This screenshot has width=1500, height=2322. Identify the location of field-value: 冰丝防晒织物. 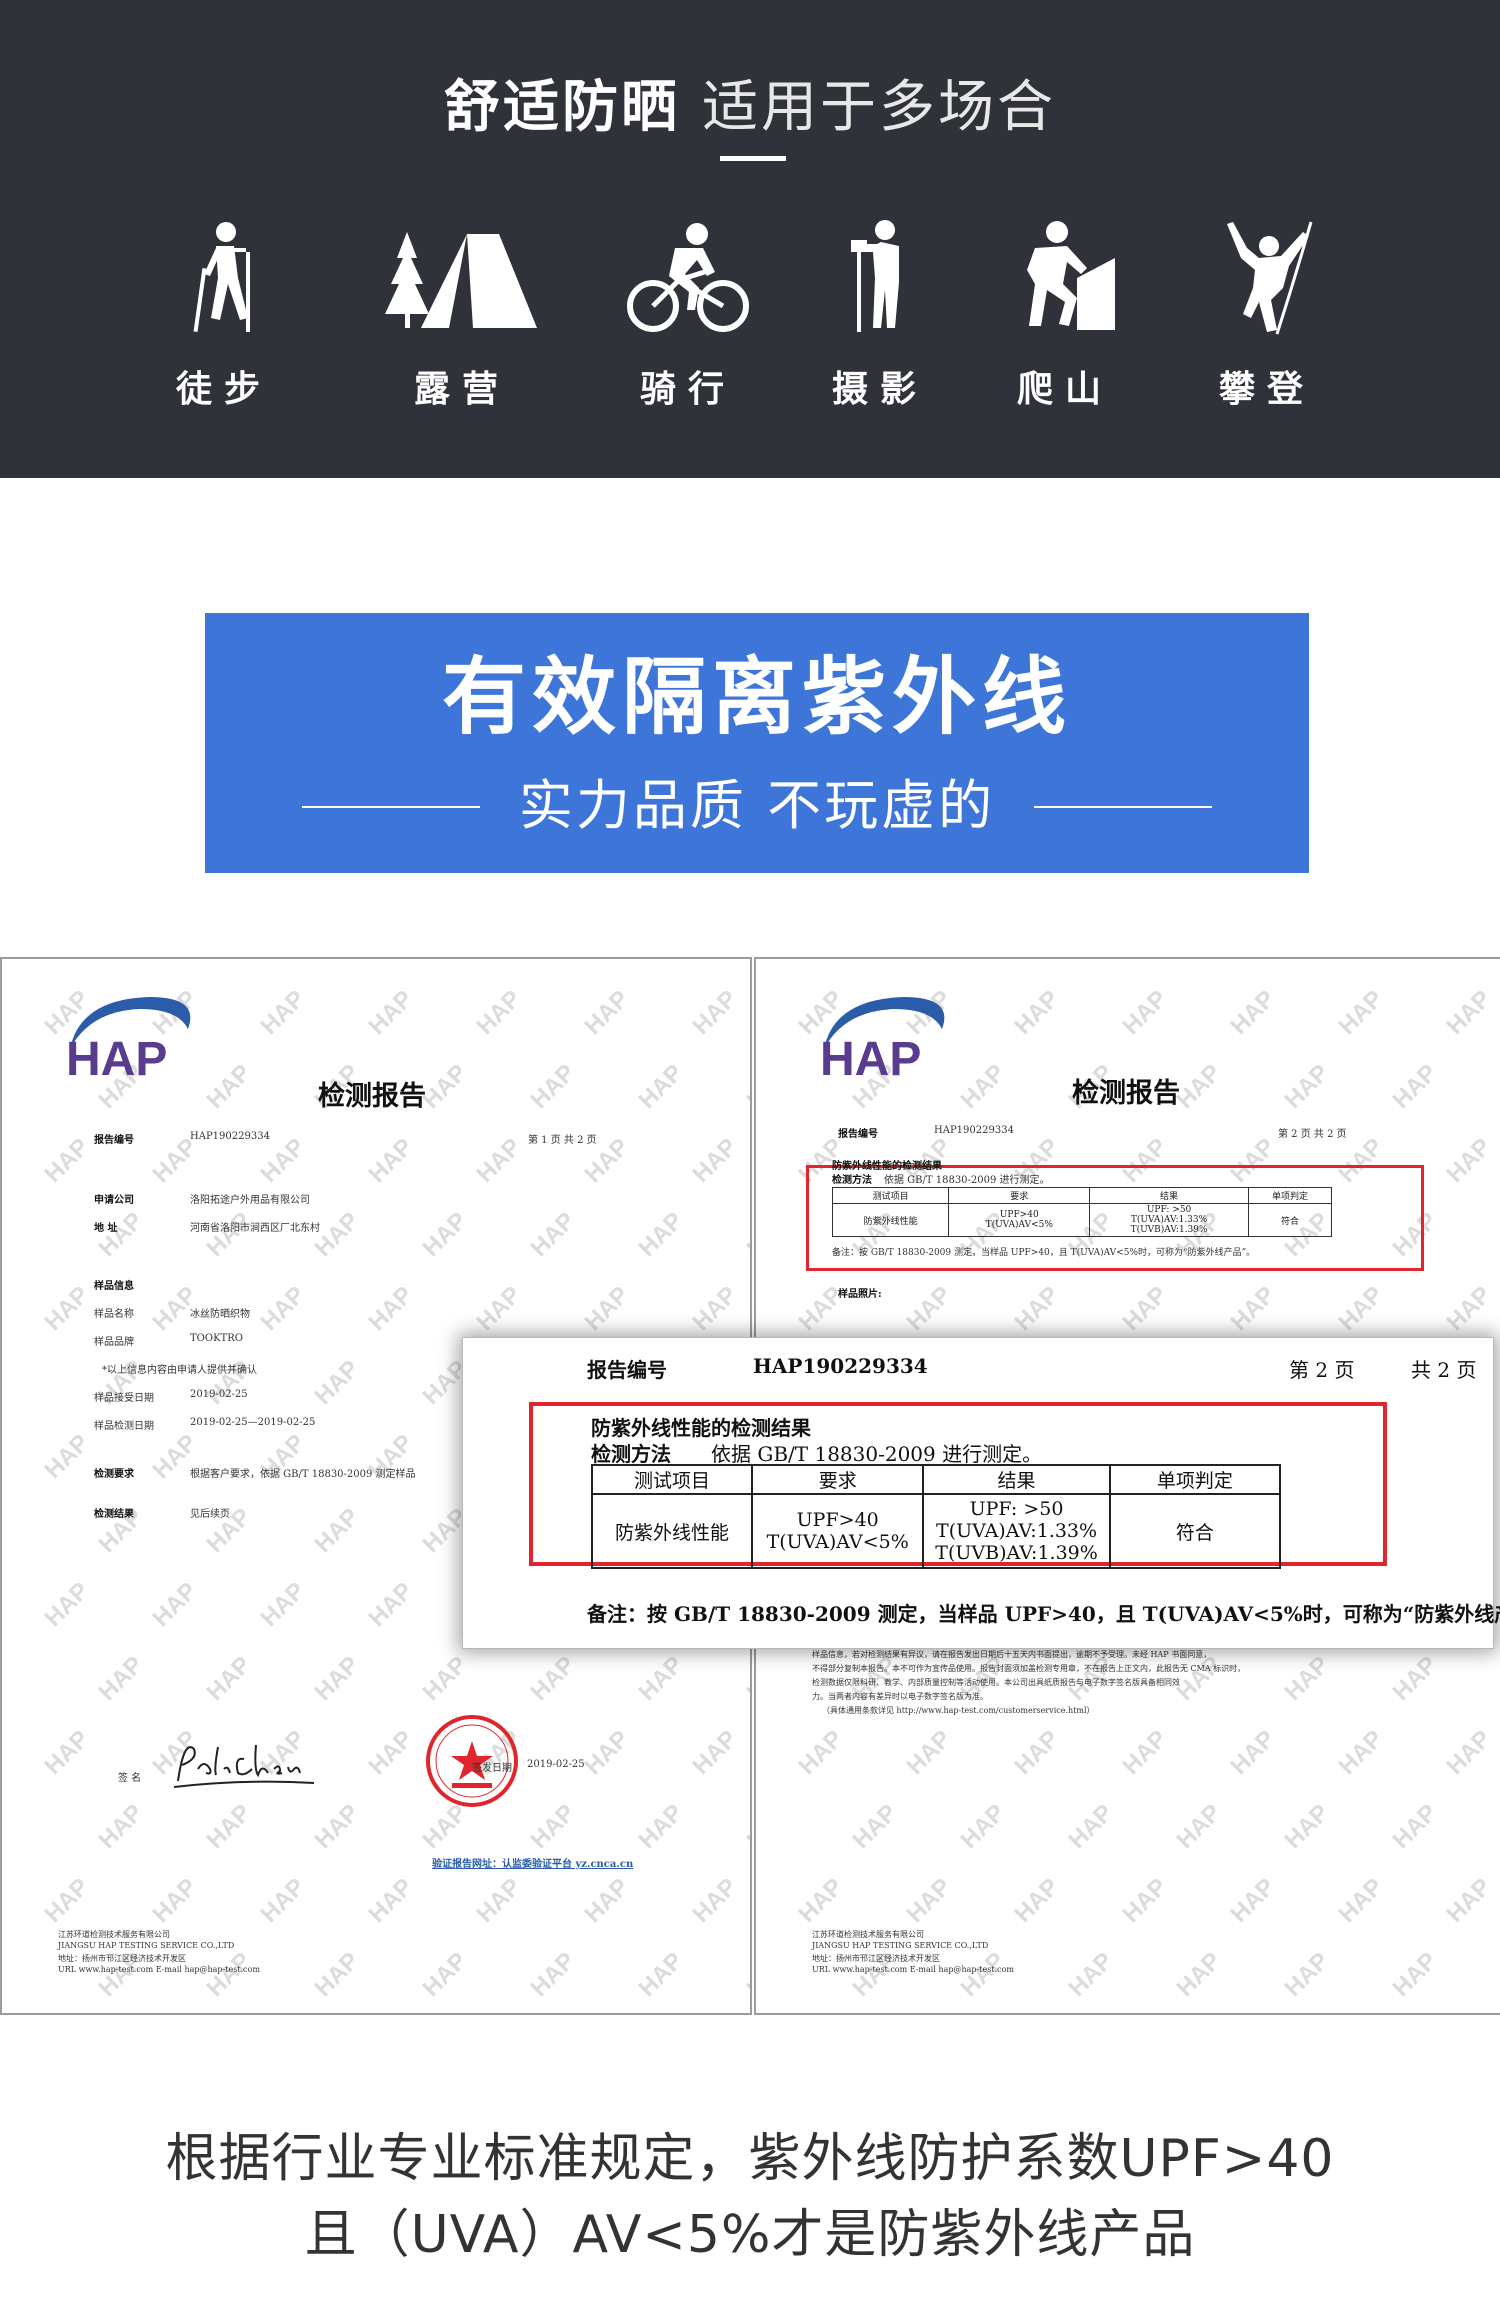
(220, 1314).